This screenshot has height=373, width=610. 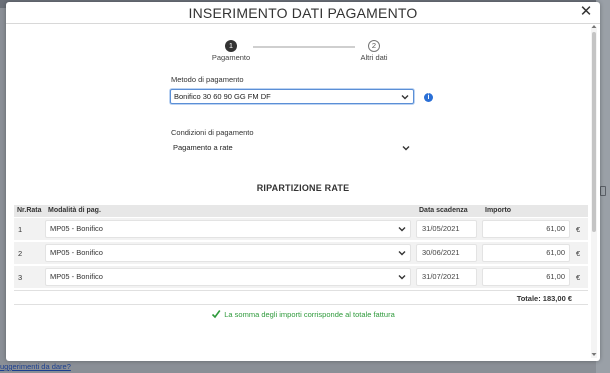 What do you see at coordinates (203, 147) in the screenshot?
I see `payment-terms-value: Pagamento a rate` at bounding box center [203, 147].